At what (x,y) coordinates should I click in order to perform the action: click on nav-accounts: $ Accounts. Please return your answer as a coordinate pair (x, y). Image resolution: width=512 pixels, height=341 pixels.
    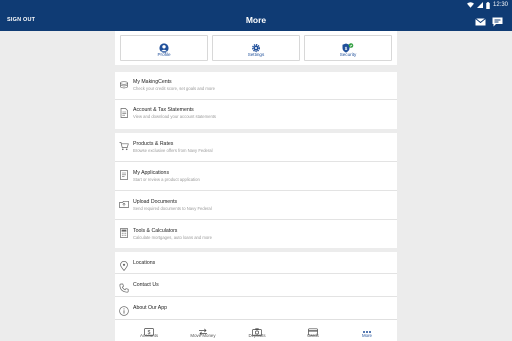
    Looking at the image, I should click on (149, 330).